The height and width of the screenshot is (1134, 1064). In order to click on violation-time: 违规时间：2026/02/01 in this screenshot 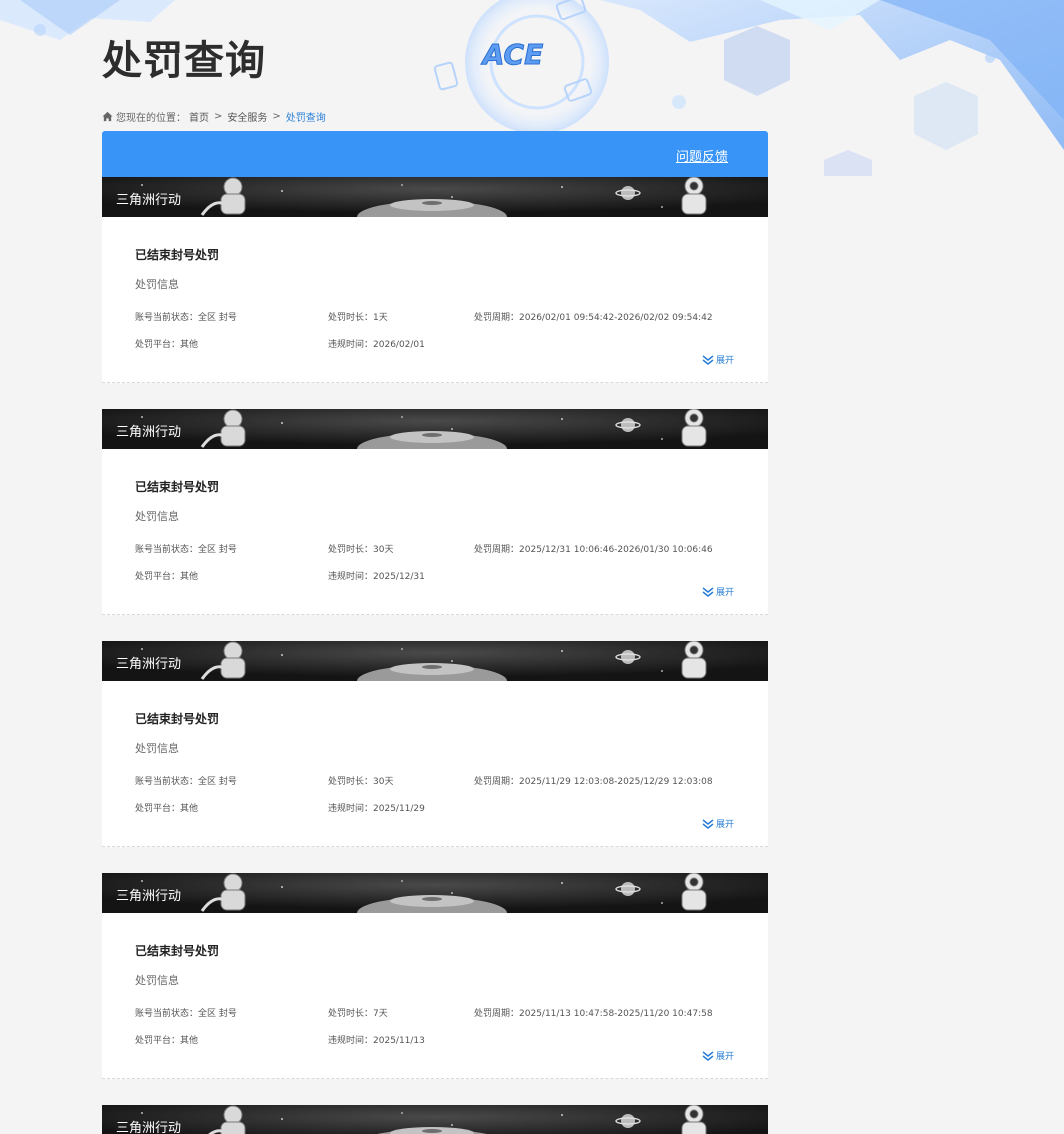, I will do `click(376, 343)`.